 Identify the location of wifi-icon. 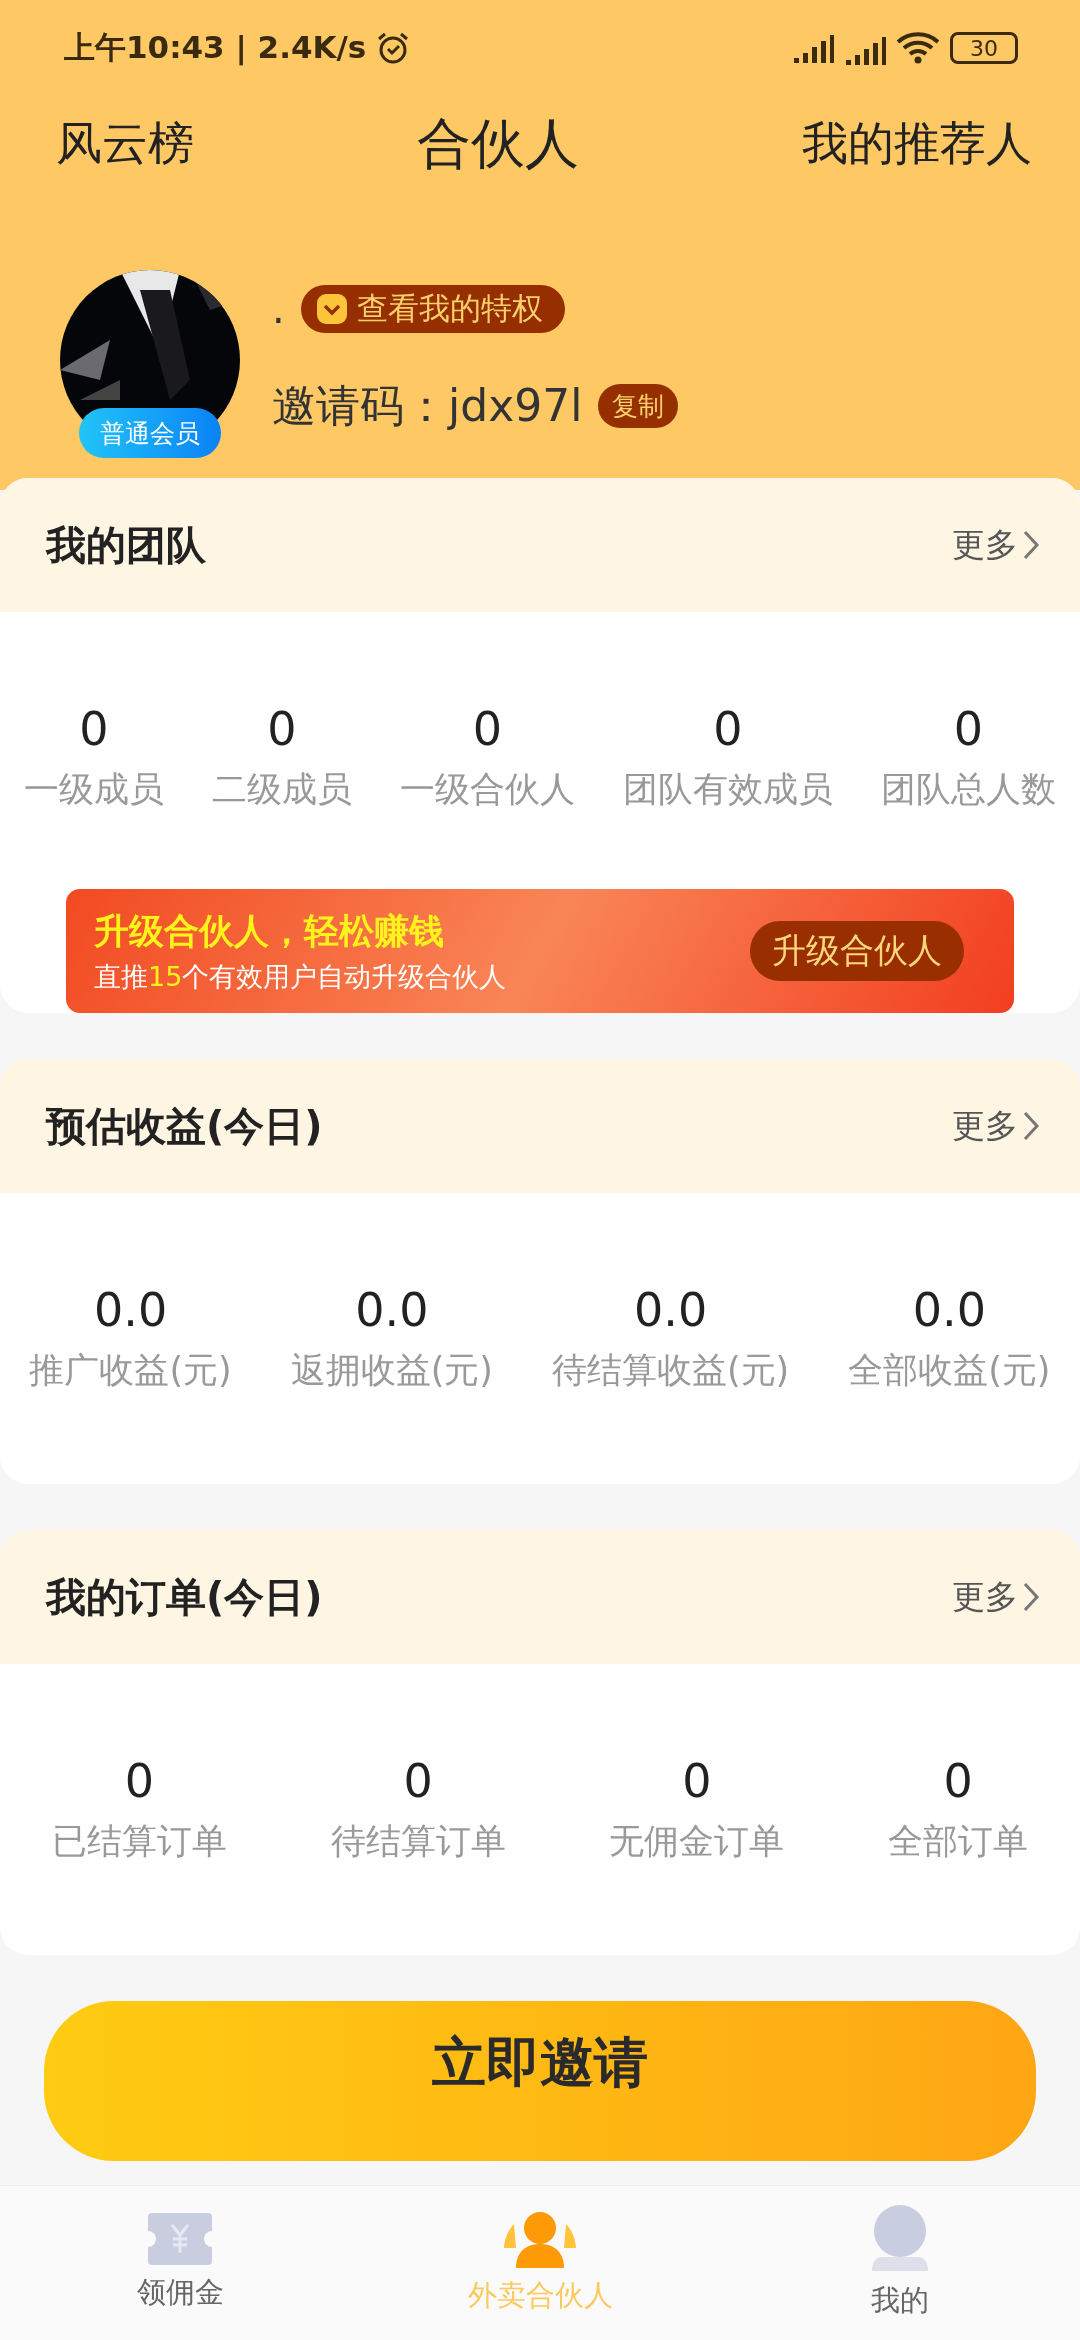
(918, 48).